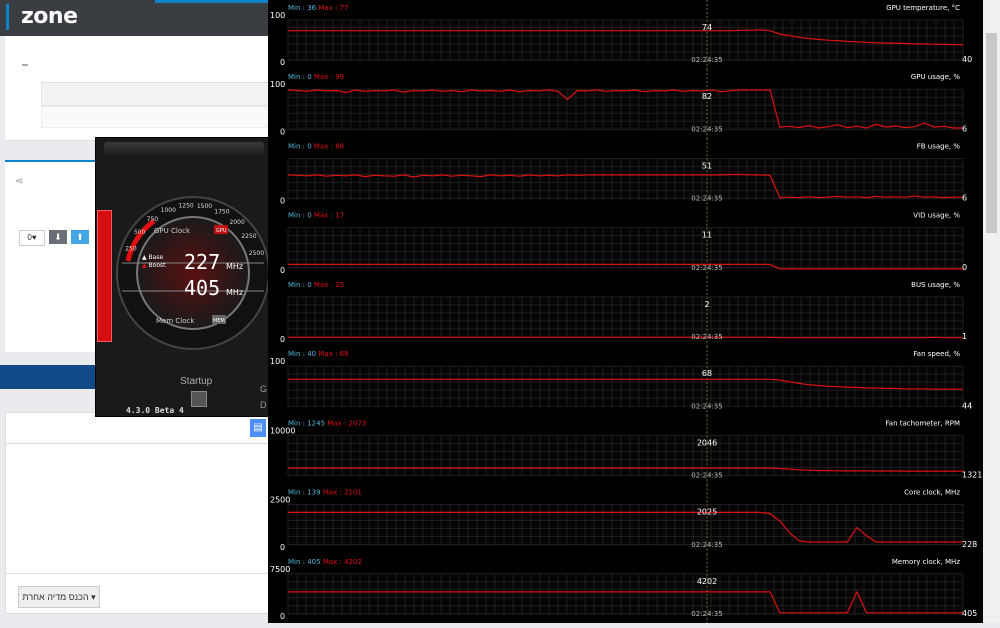 This screenshot has width=1000, height=628. I want to click on graph-min-max: Min : 405 Max : 4202, so click(325, 562).